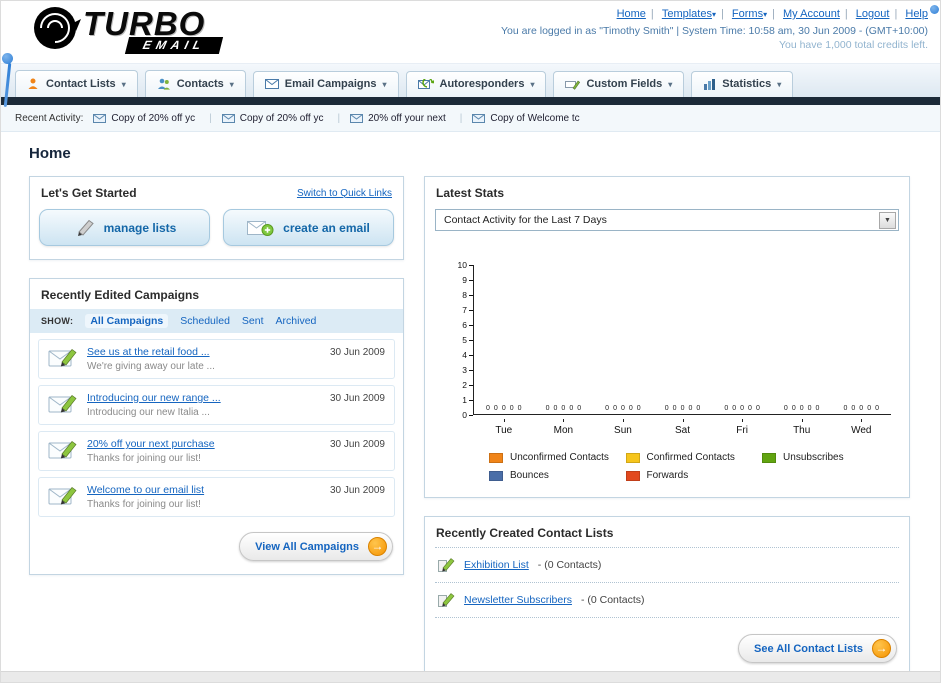  What do you see at coordinates (204, 444) in the screenshot?
I see `campaign-title-link: 20% off your next purchase` at bounding box center [204, 444].